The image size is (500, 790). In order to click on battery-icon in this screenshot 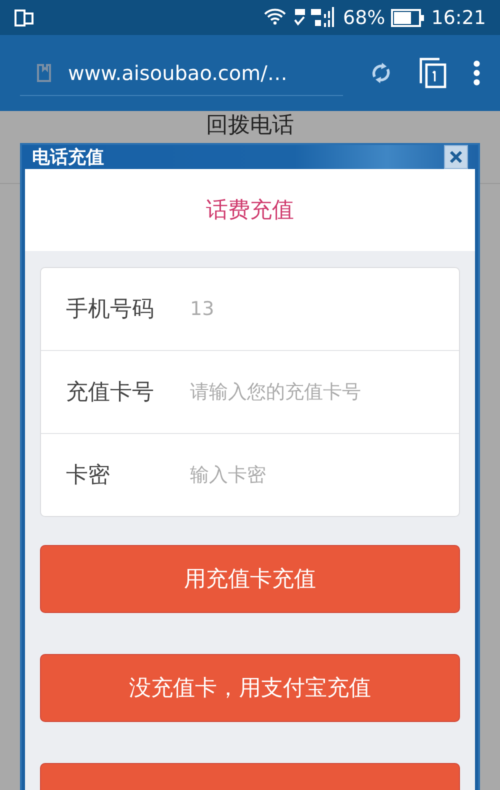, I will do `click(408, 17)`.